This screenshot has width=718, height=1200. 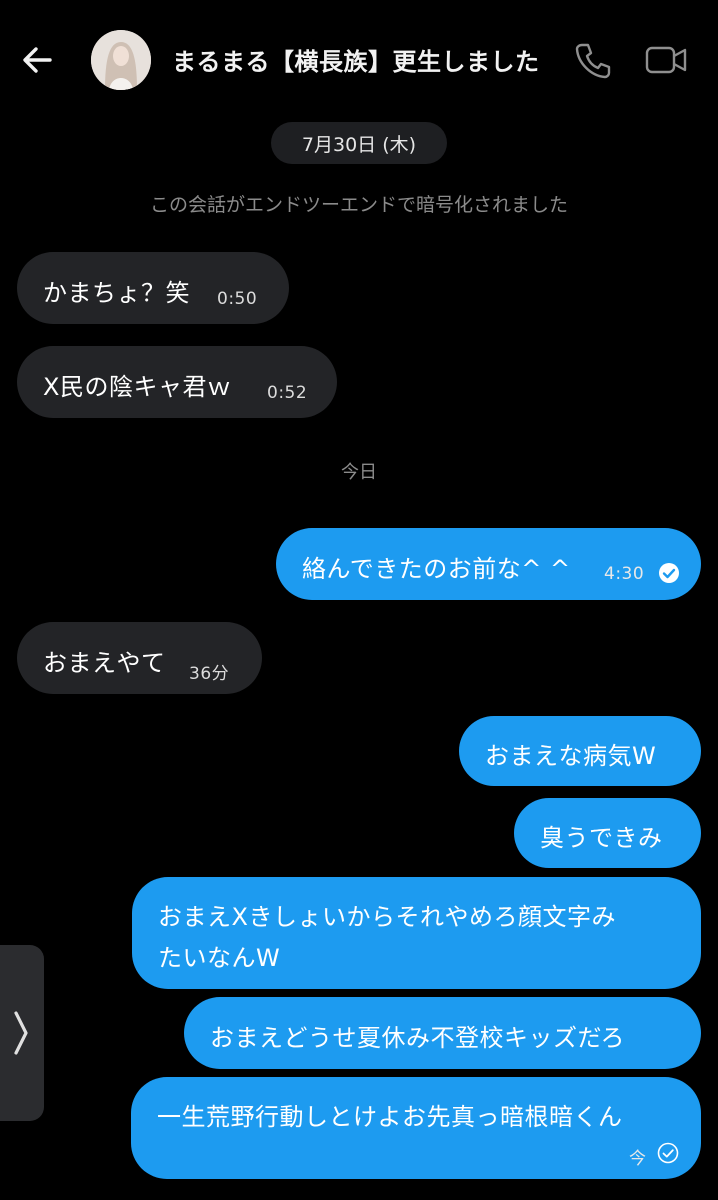 What do you see at coordinates (287, 393) in the screenshot?
I see `message-time: 0:52` at bounding box center [287, 393].